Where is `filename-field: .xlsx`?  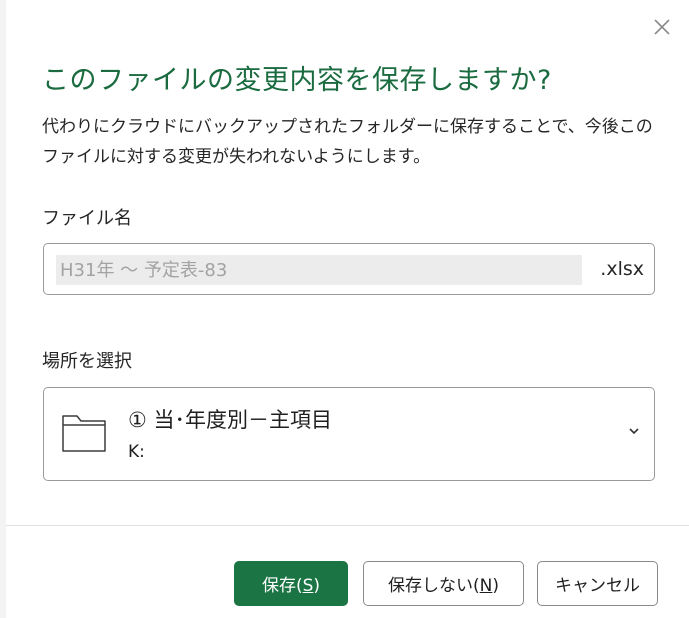 filename-field: .xlsx is located at coordinates (349, 269).